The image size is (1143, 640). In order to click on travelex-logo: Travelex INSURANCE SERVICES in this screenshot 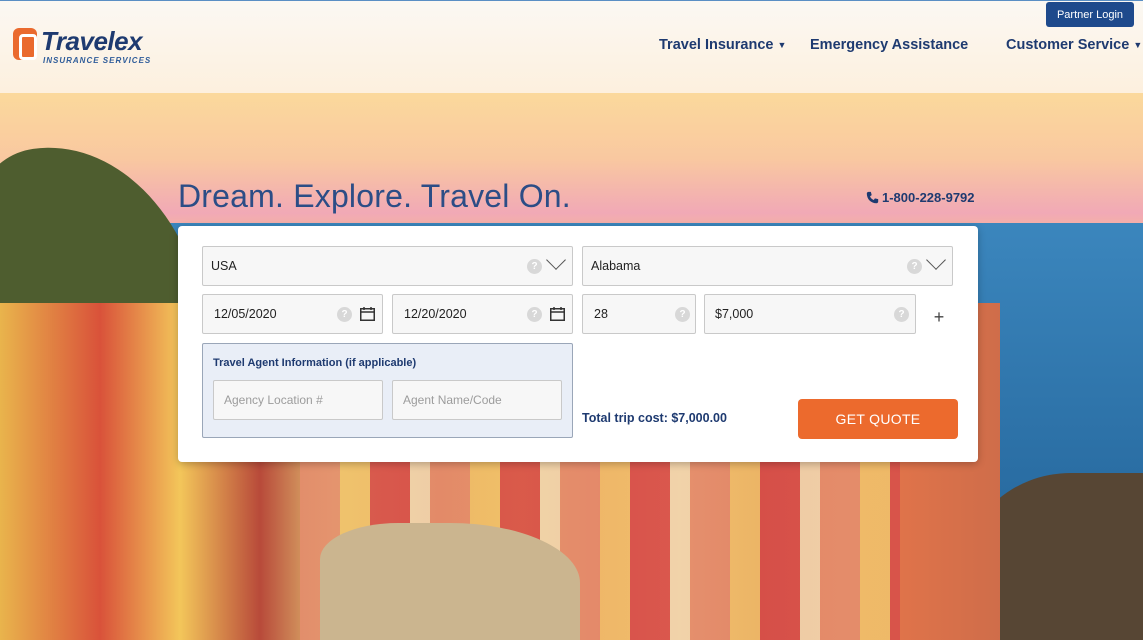, I will do `click(82, 46)`.